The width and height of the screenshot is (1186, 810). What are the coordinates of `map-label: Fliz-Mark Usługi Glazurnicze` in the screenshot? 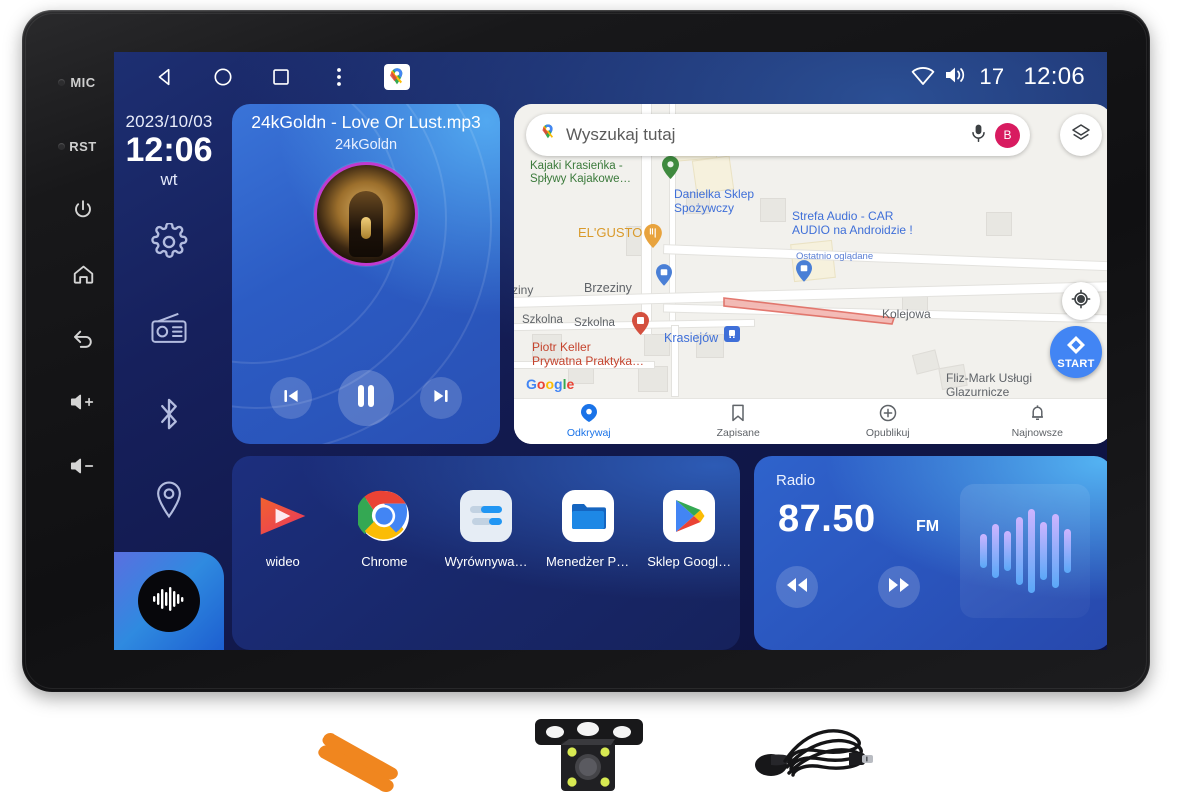 It's located at (989, 385).